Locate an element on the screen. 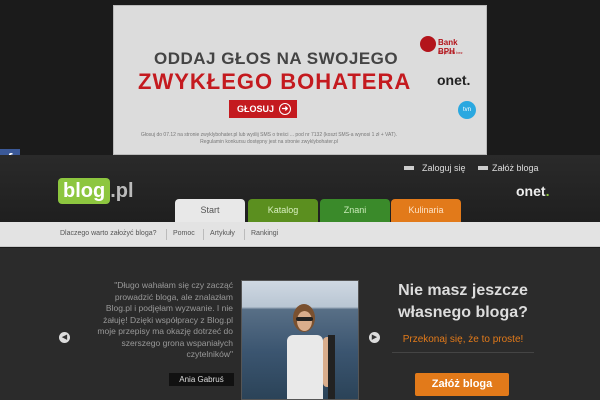 The image size is (600, 400). subnav-articles: Artykuły is located at coordinates (222, 233).